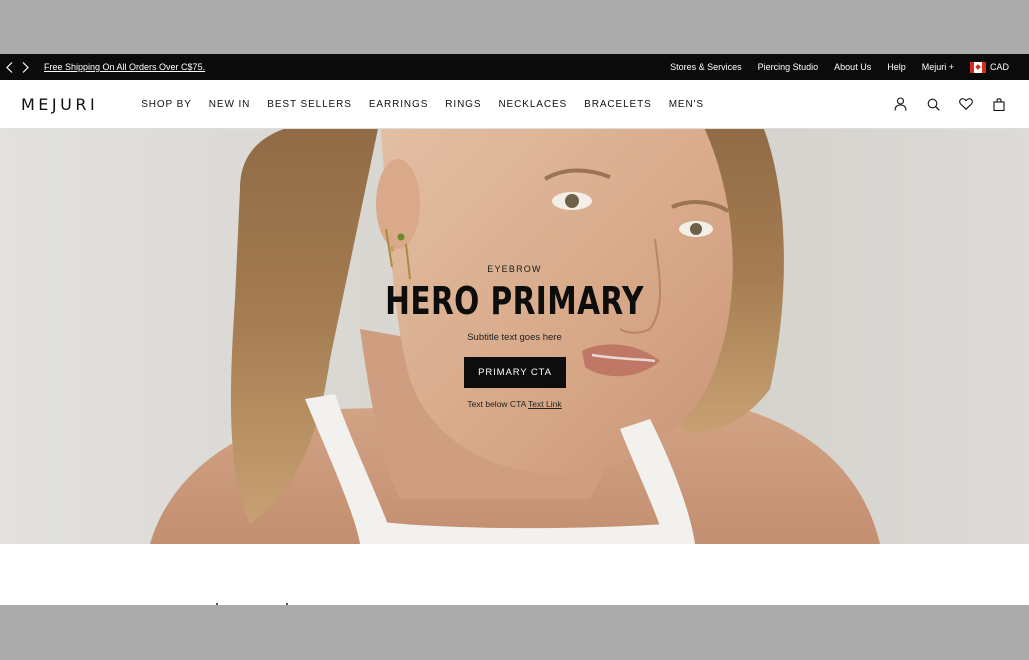 Image resolution: width=1029 pixels, height=660 pixels. What do you see at coordinates (618, 104) in the screenshot?
I see `nav-bracelets: BRACELETS` at bounding box center [618, 104].